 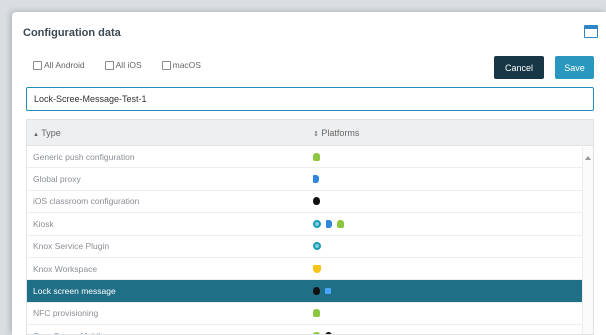 I want to click on table-scrollbar, so click(x=587, y=240).